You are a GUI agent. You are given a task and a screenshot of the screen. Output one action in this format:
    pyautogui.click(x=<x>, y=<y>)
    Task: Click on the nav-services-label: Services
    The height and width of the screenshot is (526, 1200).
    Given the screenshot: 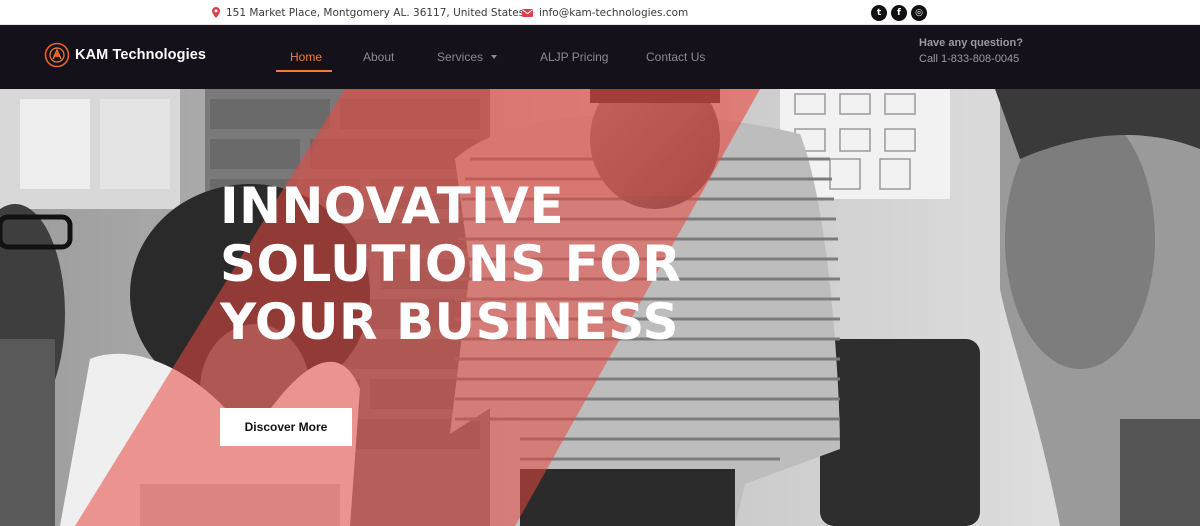 What is the action you would take?
    pyautogui.click(x=460, y=57)
    